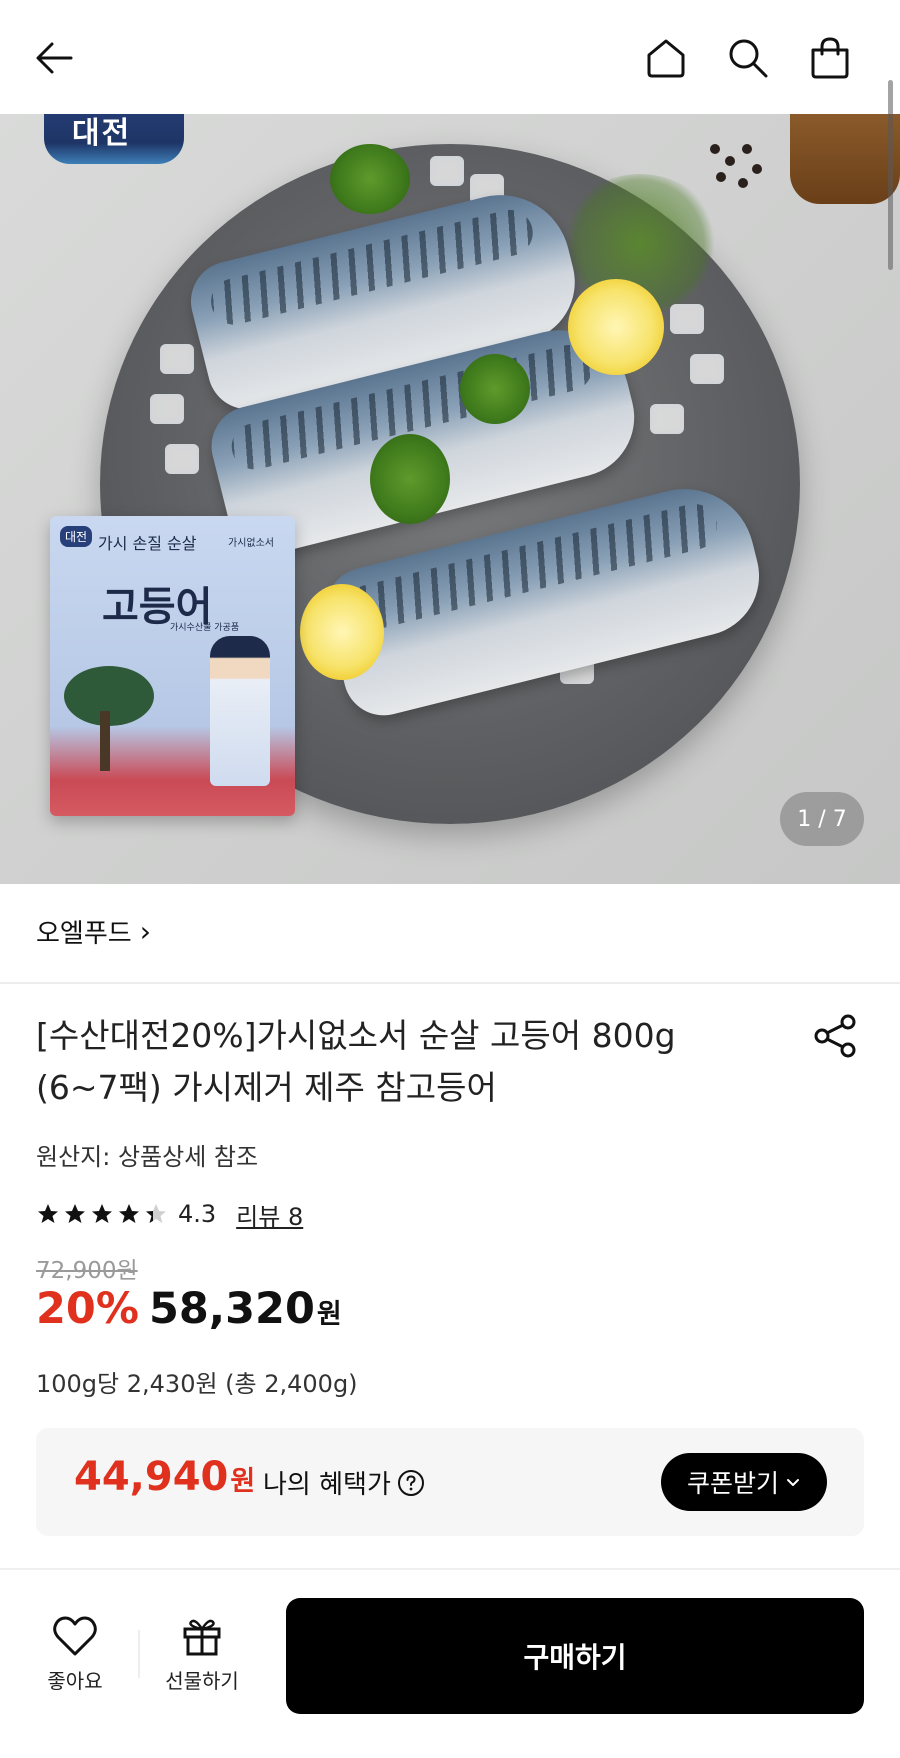  What do you see at coordinates (836, 1036) in the screenshot?
I see `share-icon` at bounding box center [836, 1036].